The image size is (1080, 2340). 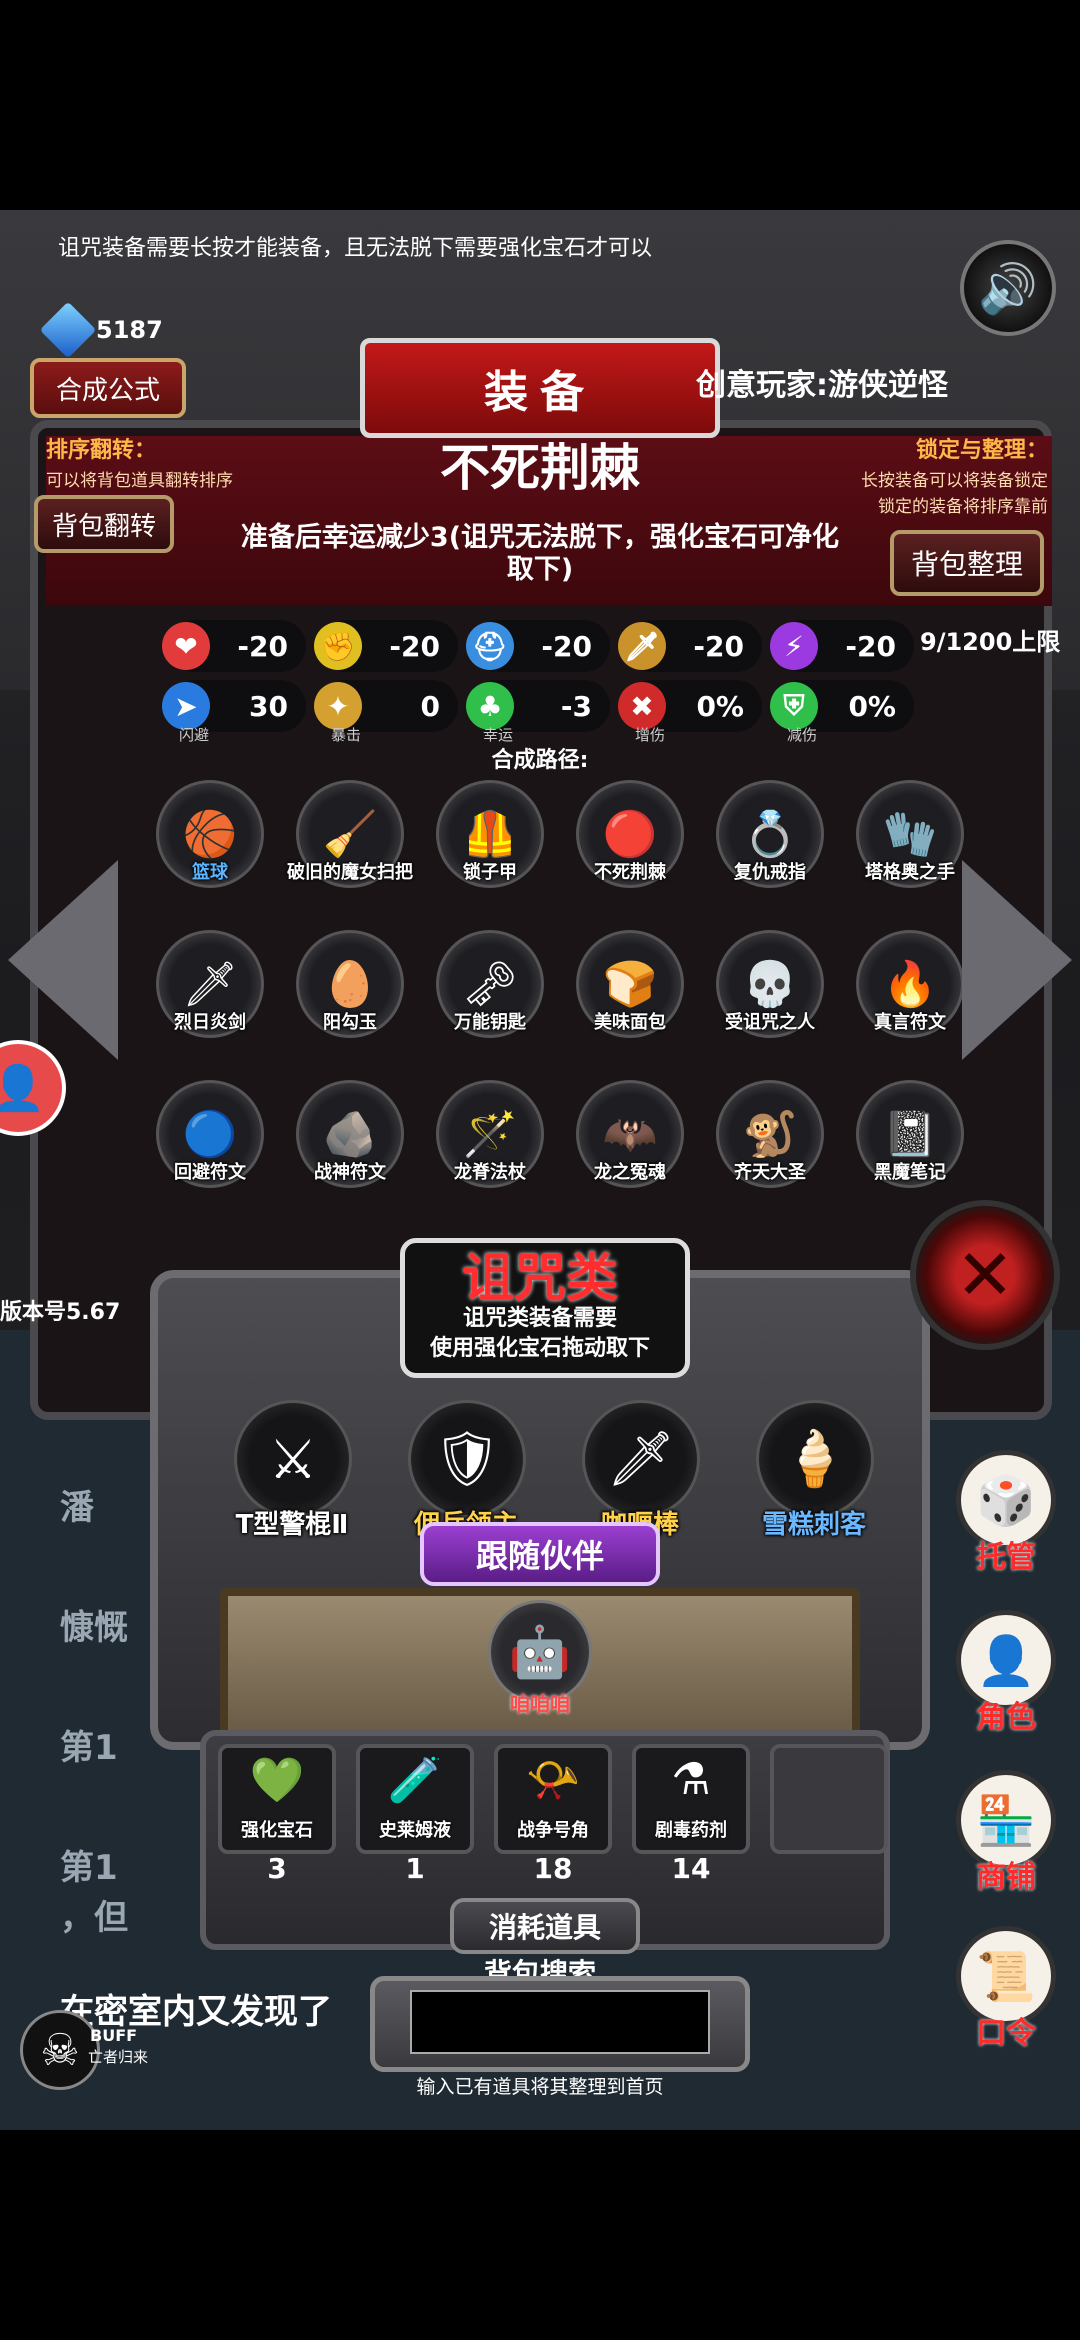 What do you see at coordinates (415, 1814) in the screenshot?
I see `consumable-slot: 🧪 史莱姆液 1` at bounding box center [415, 1814].